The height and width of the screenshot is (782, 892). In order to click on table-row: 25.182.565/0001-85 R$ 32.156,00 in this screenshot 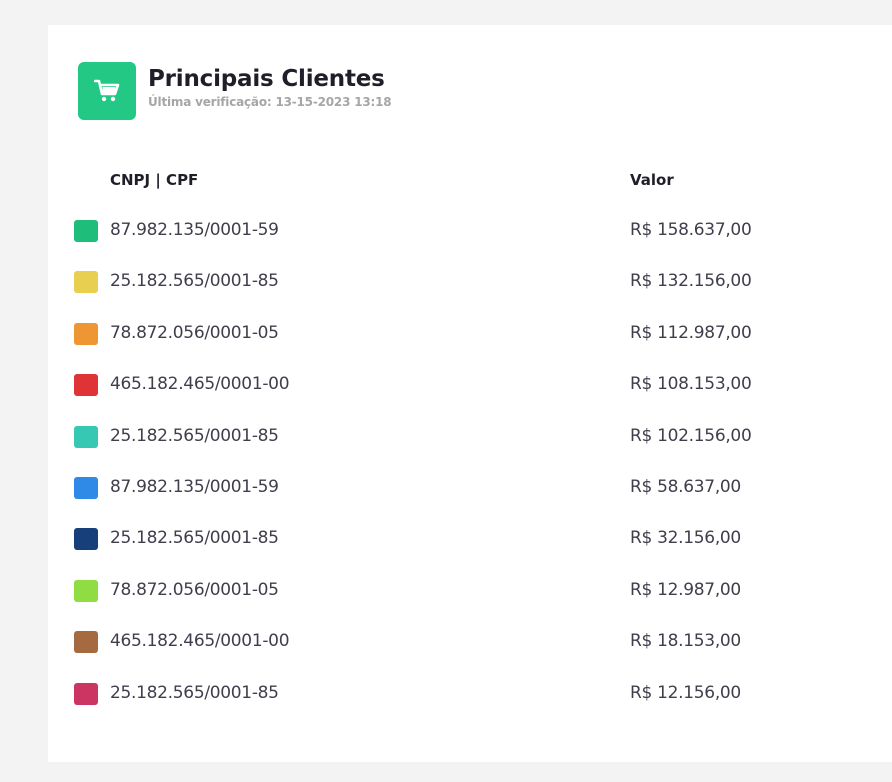, I will do `click(470, 538)`.